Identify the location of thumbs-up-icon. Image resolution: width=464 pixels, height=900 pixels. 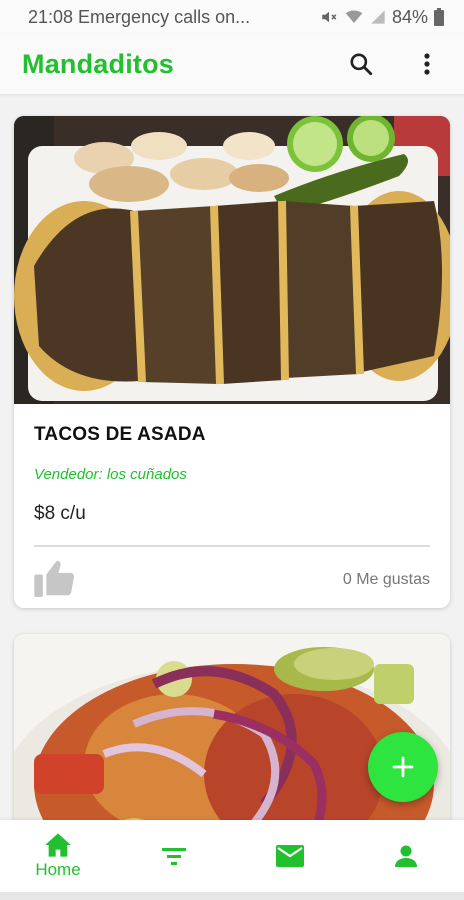
(54, 578).